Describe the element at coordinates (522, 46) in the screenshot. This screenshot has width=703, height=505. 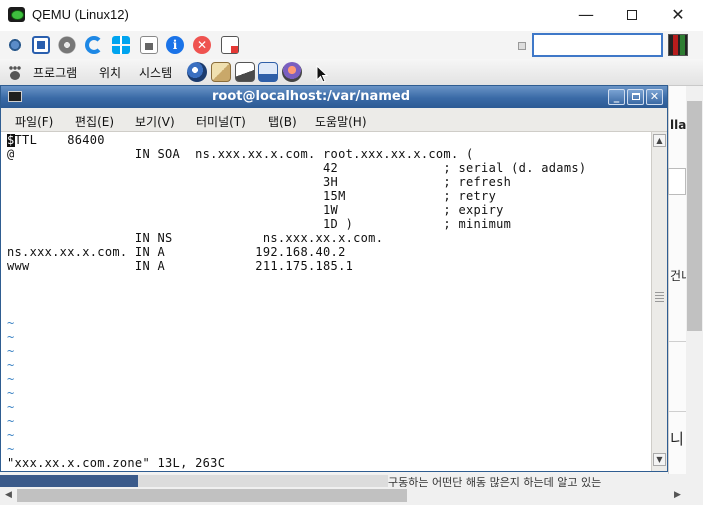
I see `small-square-icon` at that location.